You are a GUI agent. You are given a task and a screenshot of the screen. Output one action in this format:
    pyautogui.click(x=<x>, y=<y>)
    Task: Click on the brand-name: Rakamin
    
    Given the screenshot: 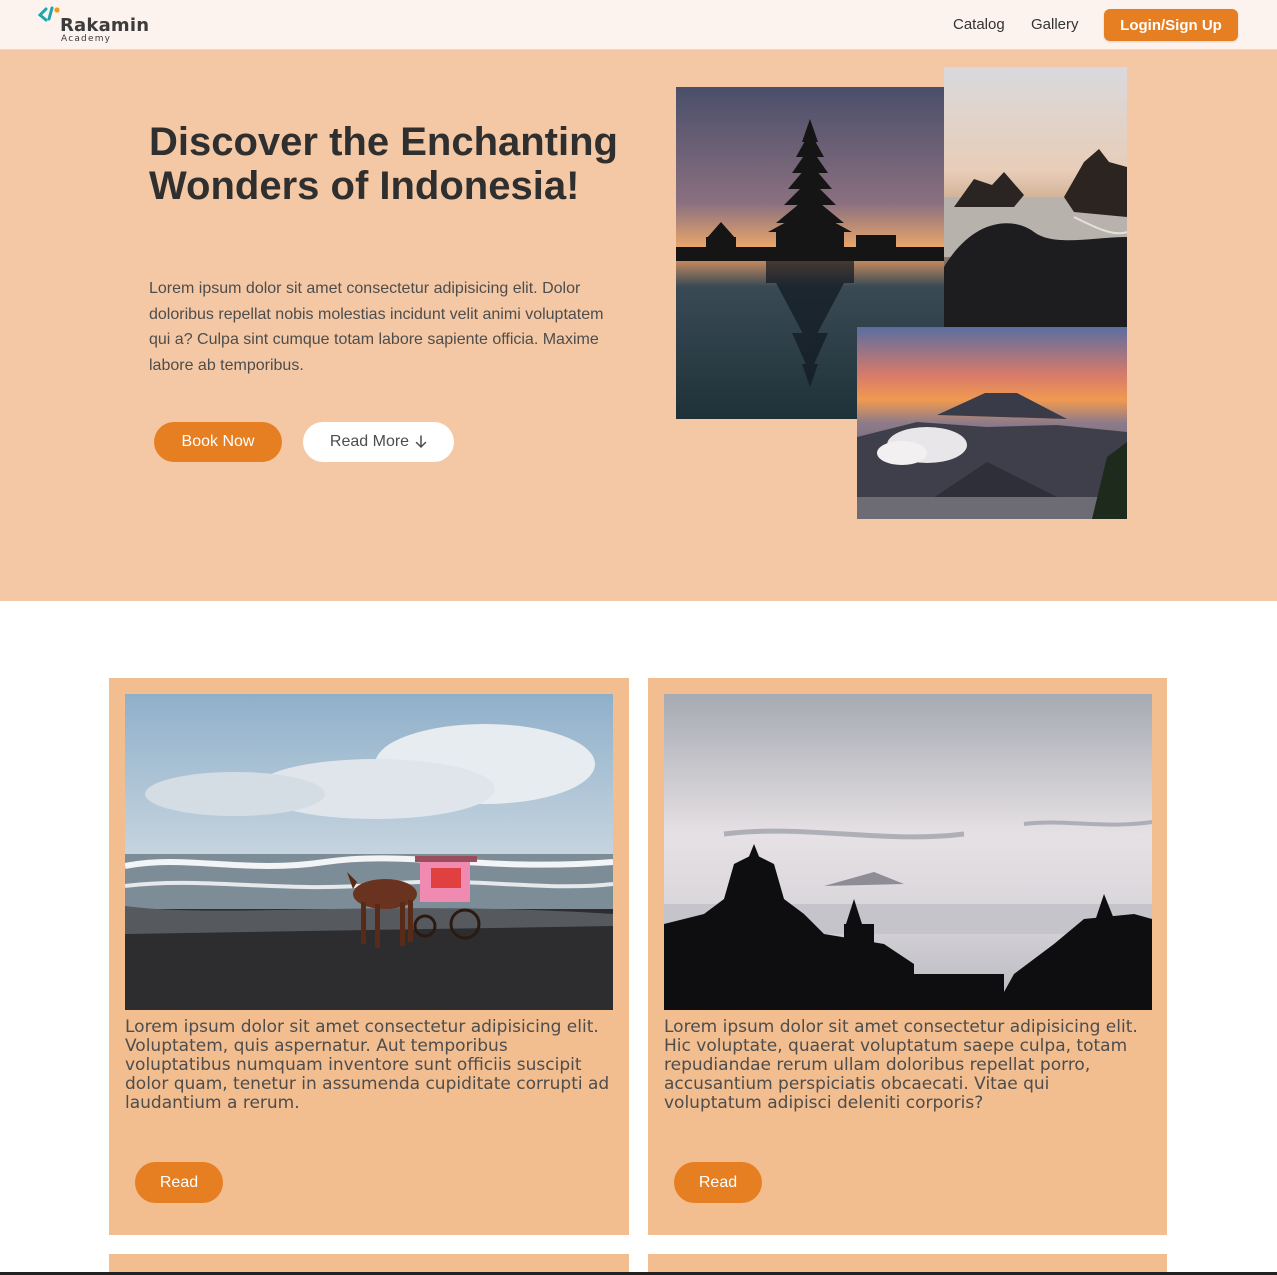 What is the action you would take?
    pyautogui.click(x=105, y=25)
    